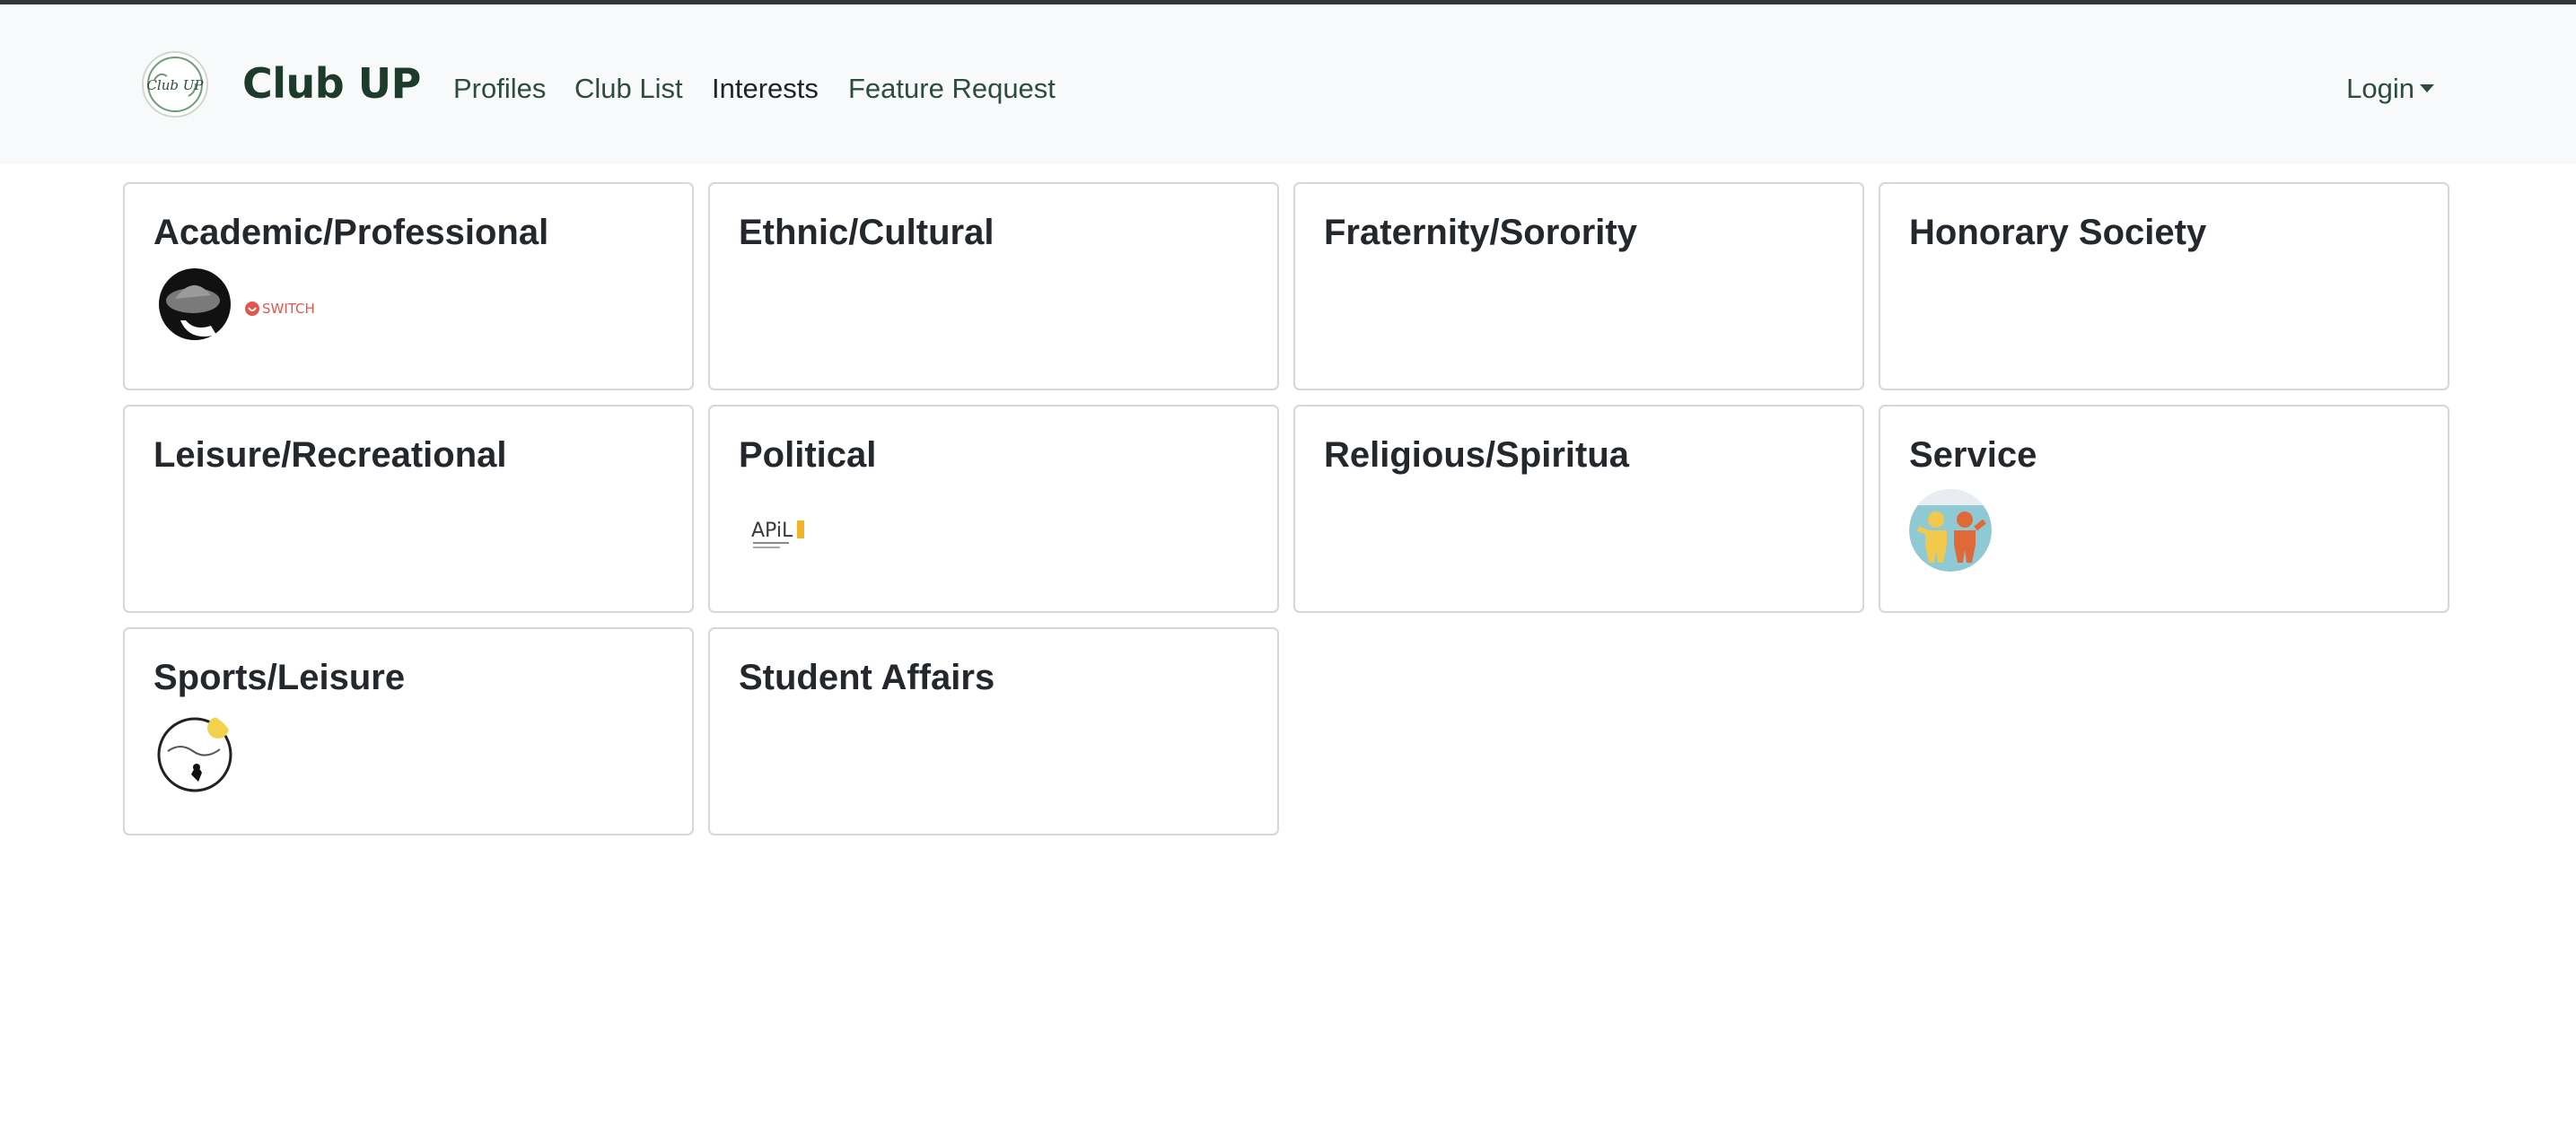 This screenshot has height=1137, width=2576. I want to click on nav-link-club-list: Club List, so click(628, 89).